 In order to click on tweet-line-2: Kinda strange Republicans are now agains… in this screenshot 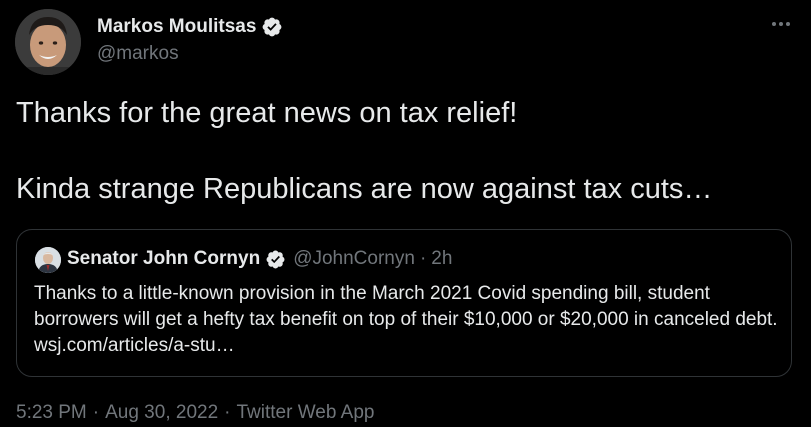, I will do `click(364, 189)`.